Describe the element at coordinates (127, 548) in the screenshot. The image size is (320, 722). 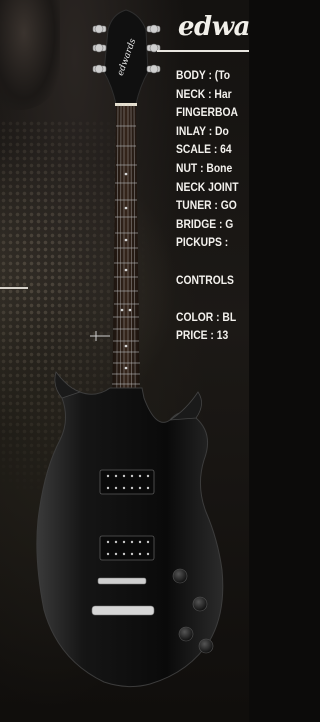
I see `bridge-pickup` at that location.